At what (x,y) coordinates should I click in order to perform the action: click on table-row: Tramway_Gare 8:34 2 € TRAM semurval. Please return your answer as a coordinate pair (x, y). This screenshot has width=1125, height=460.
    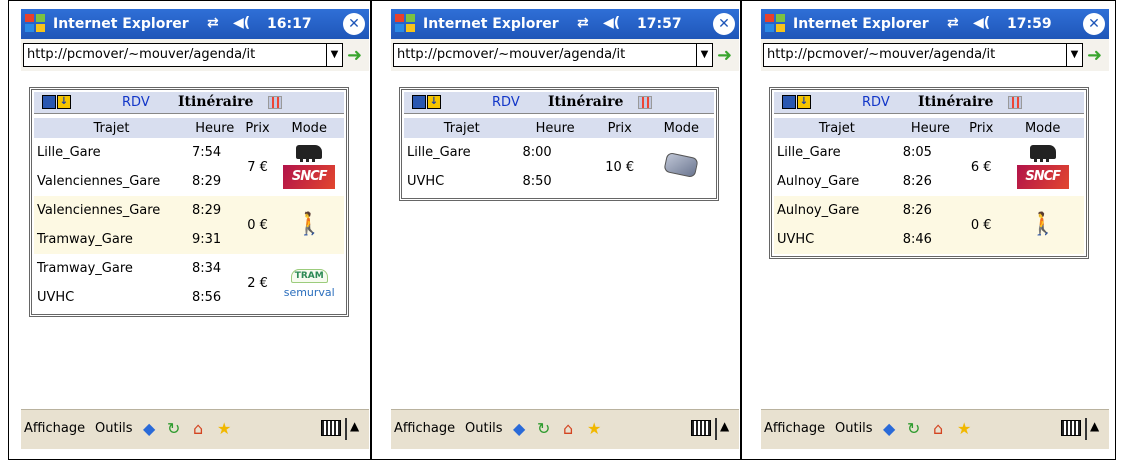
    Looking at the image, I should click on (189, 276).